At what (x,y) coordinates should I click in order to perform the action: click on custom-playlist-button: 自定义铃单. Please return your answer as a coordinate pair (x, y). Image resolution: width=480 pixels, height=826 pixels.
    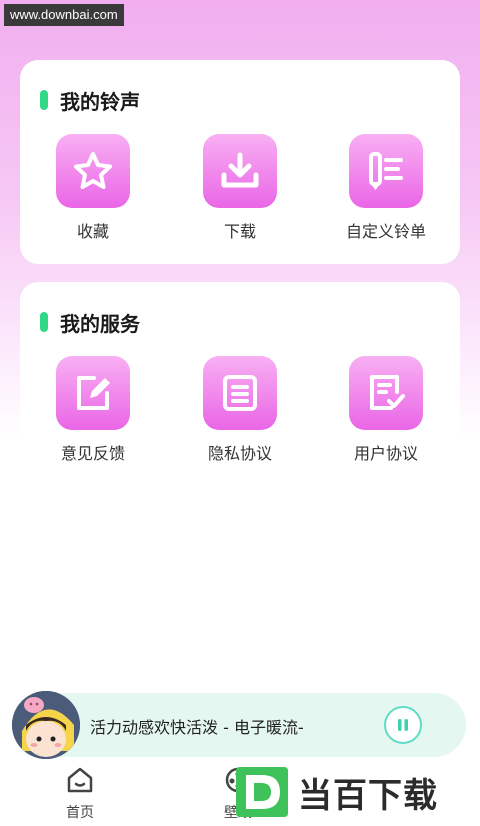
    Looking at the image, I should click on (386, 188).